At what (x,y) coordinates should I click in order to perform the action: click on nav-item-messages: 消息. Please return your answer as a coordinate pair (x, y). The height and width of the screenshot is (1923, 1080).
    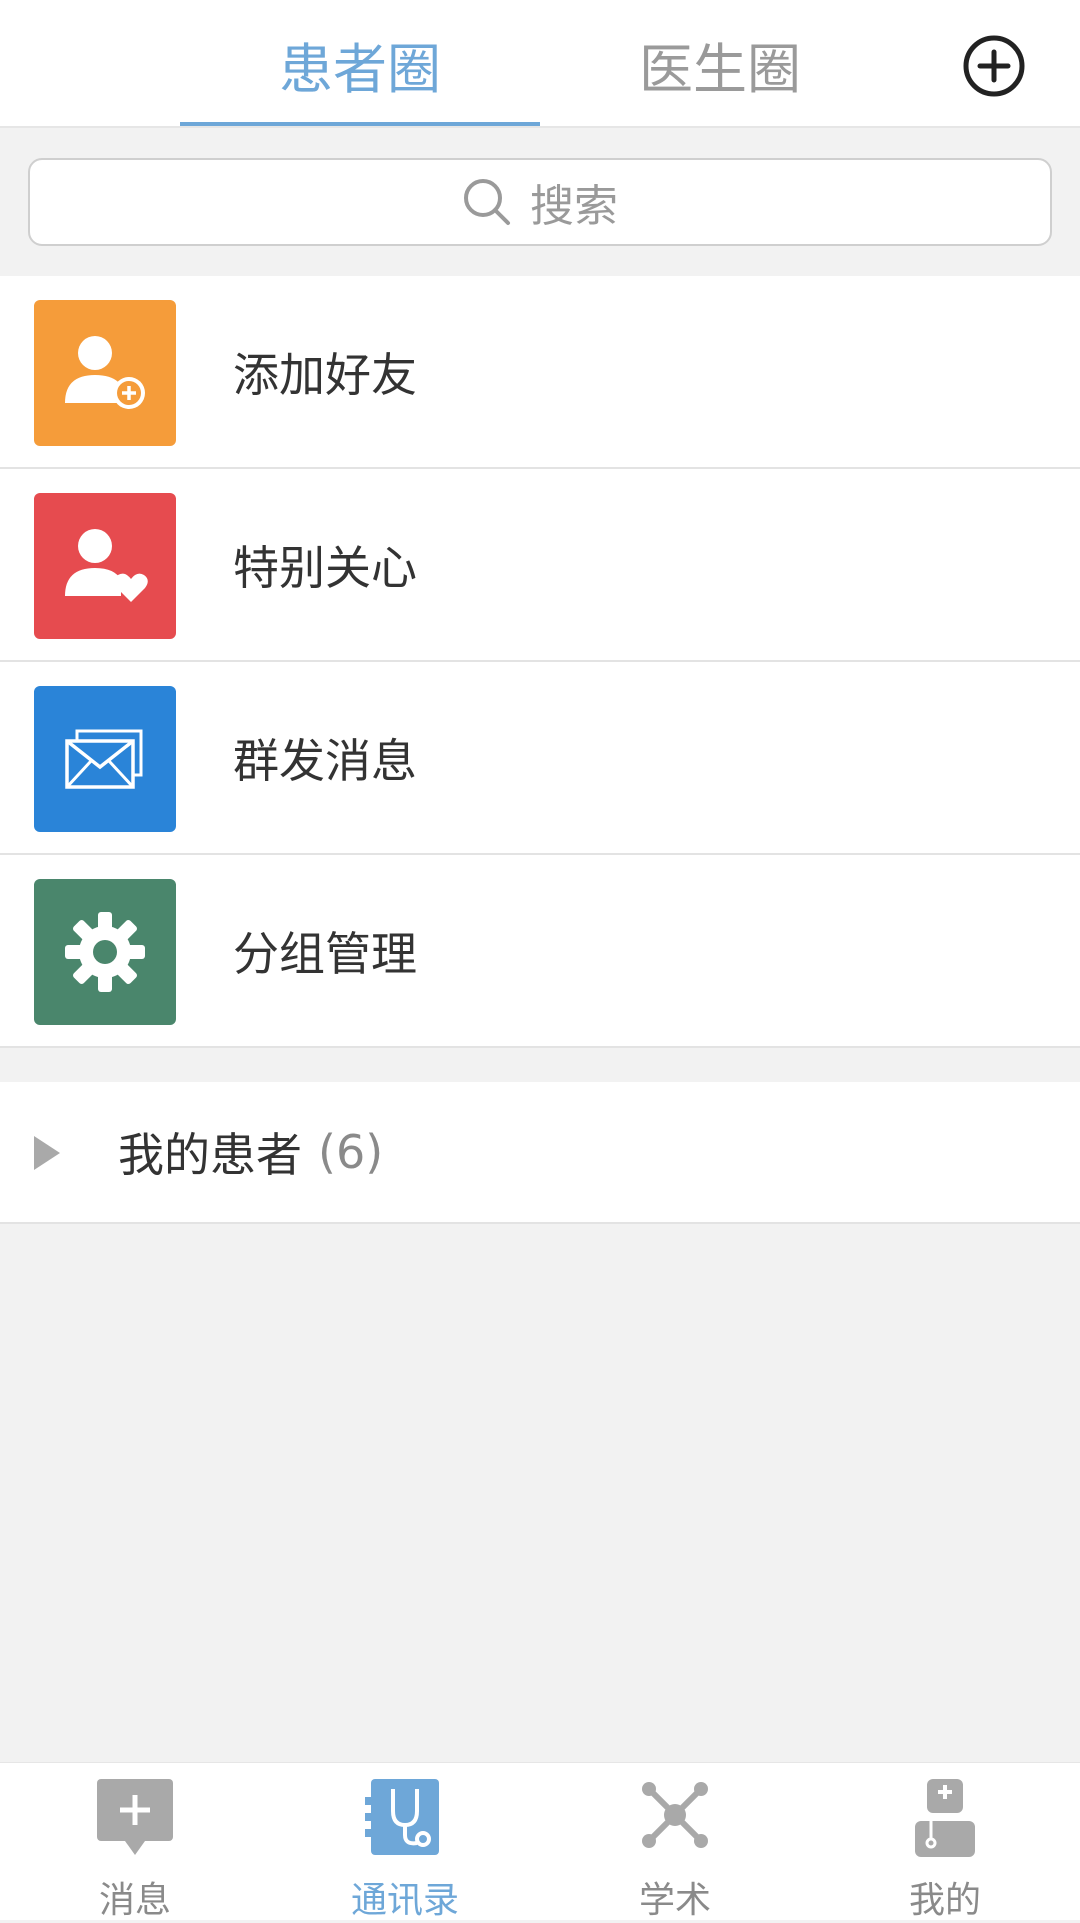
    Looking at the image, I should click on (135, 1842).